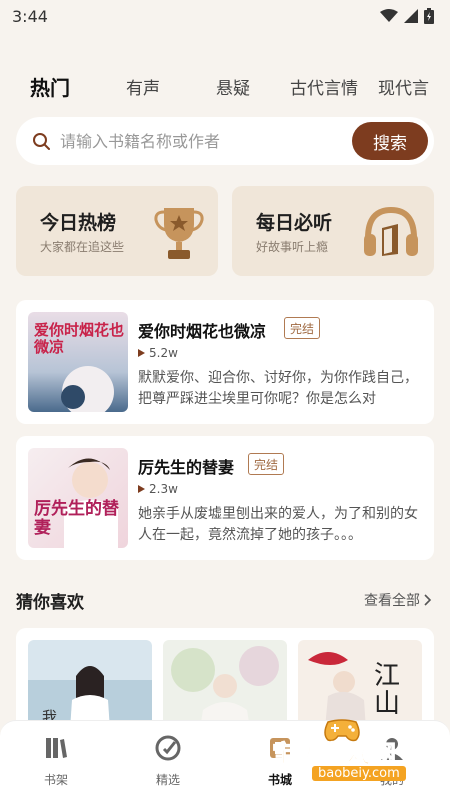 Image resolution: width=450 pixels, height=800 pixels. I want to click on chevron-right-icon, so click(428, 600).